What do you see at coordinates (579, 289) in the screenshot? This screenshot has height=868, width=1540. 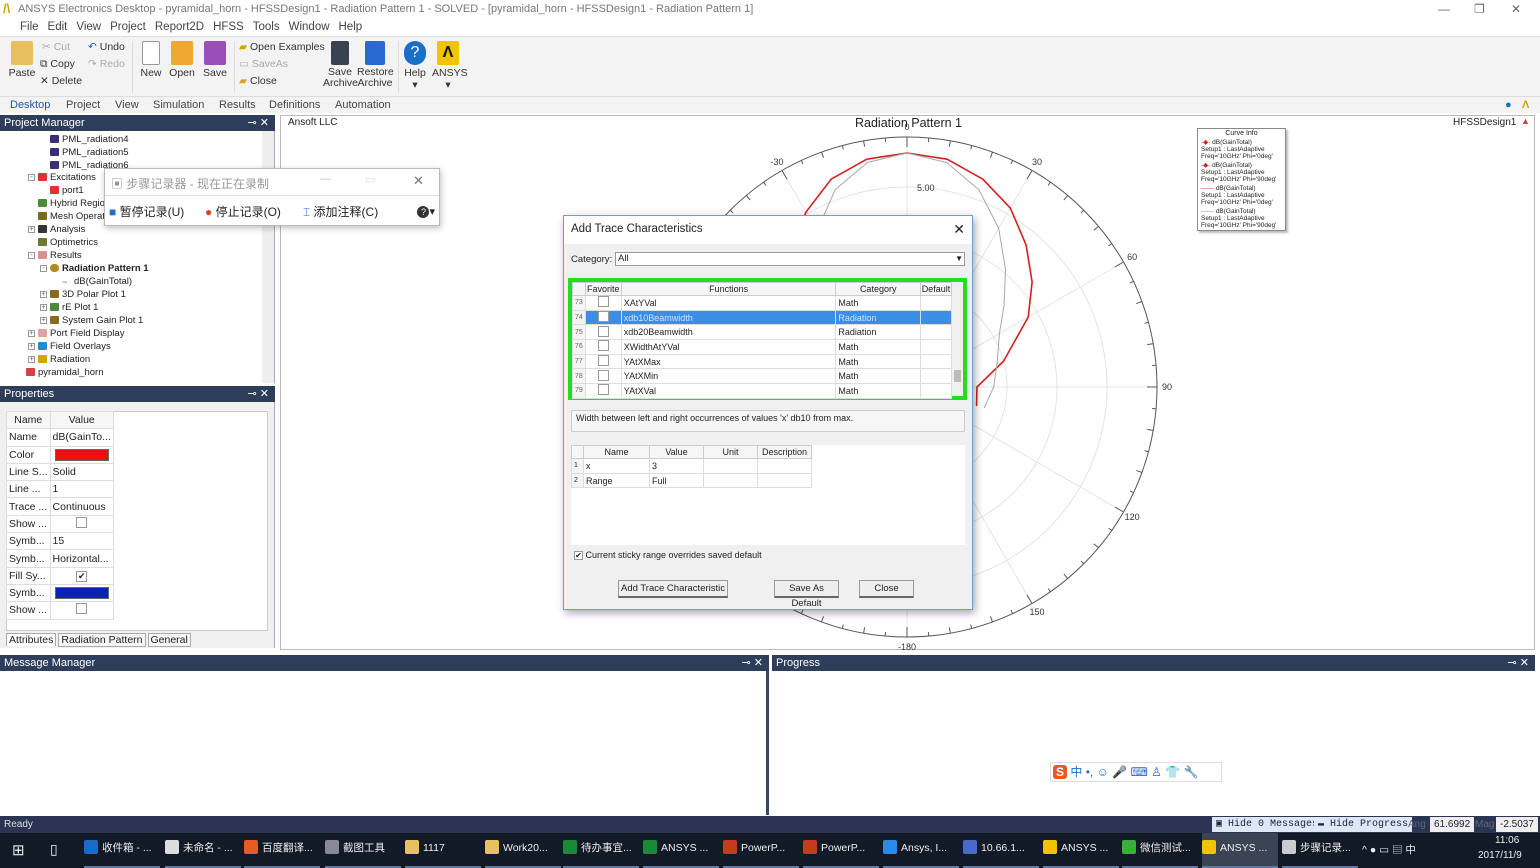 I see `col-header` at bounding box center [579, 289].